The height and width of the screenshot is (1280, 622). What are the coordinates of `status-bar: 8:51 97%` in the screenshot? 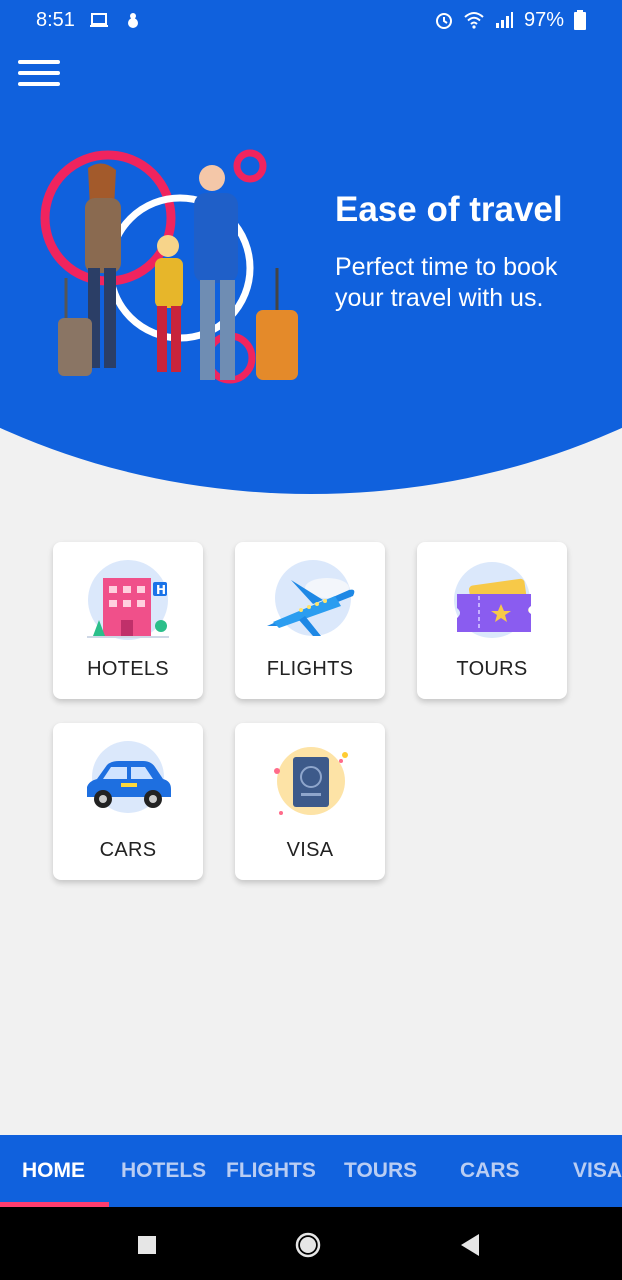 It's located at (311, 20).